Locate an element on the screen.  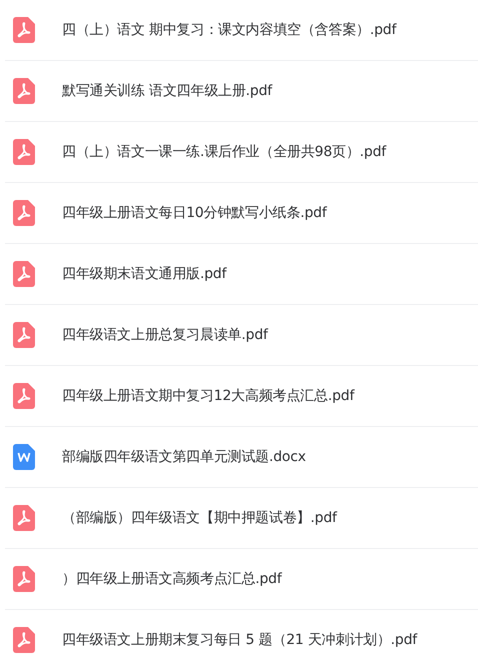
word-file-icon is located at coordinates (24, 457).